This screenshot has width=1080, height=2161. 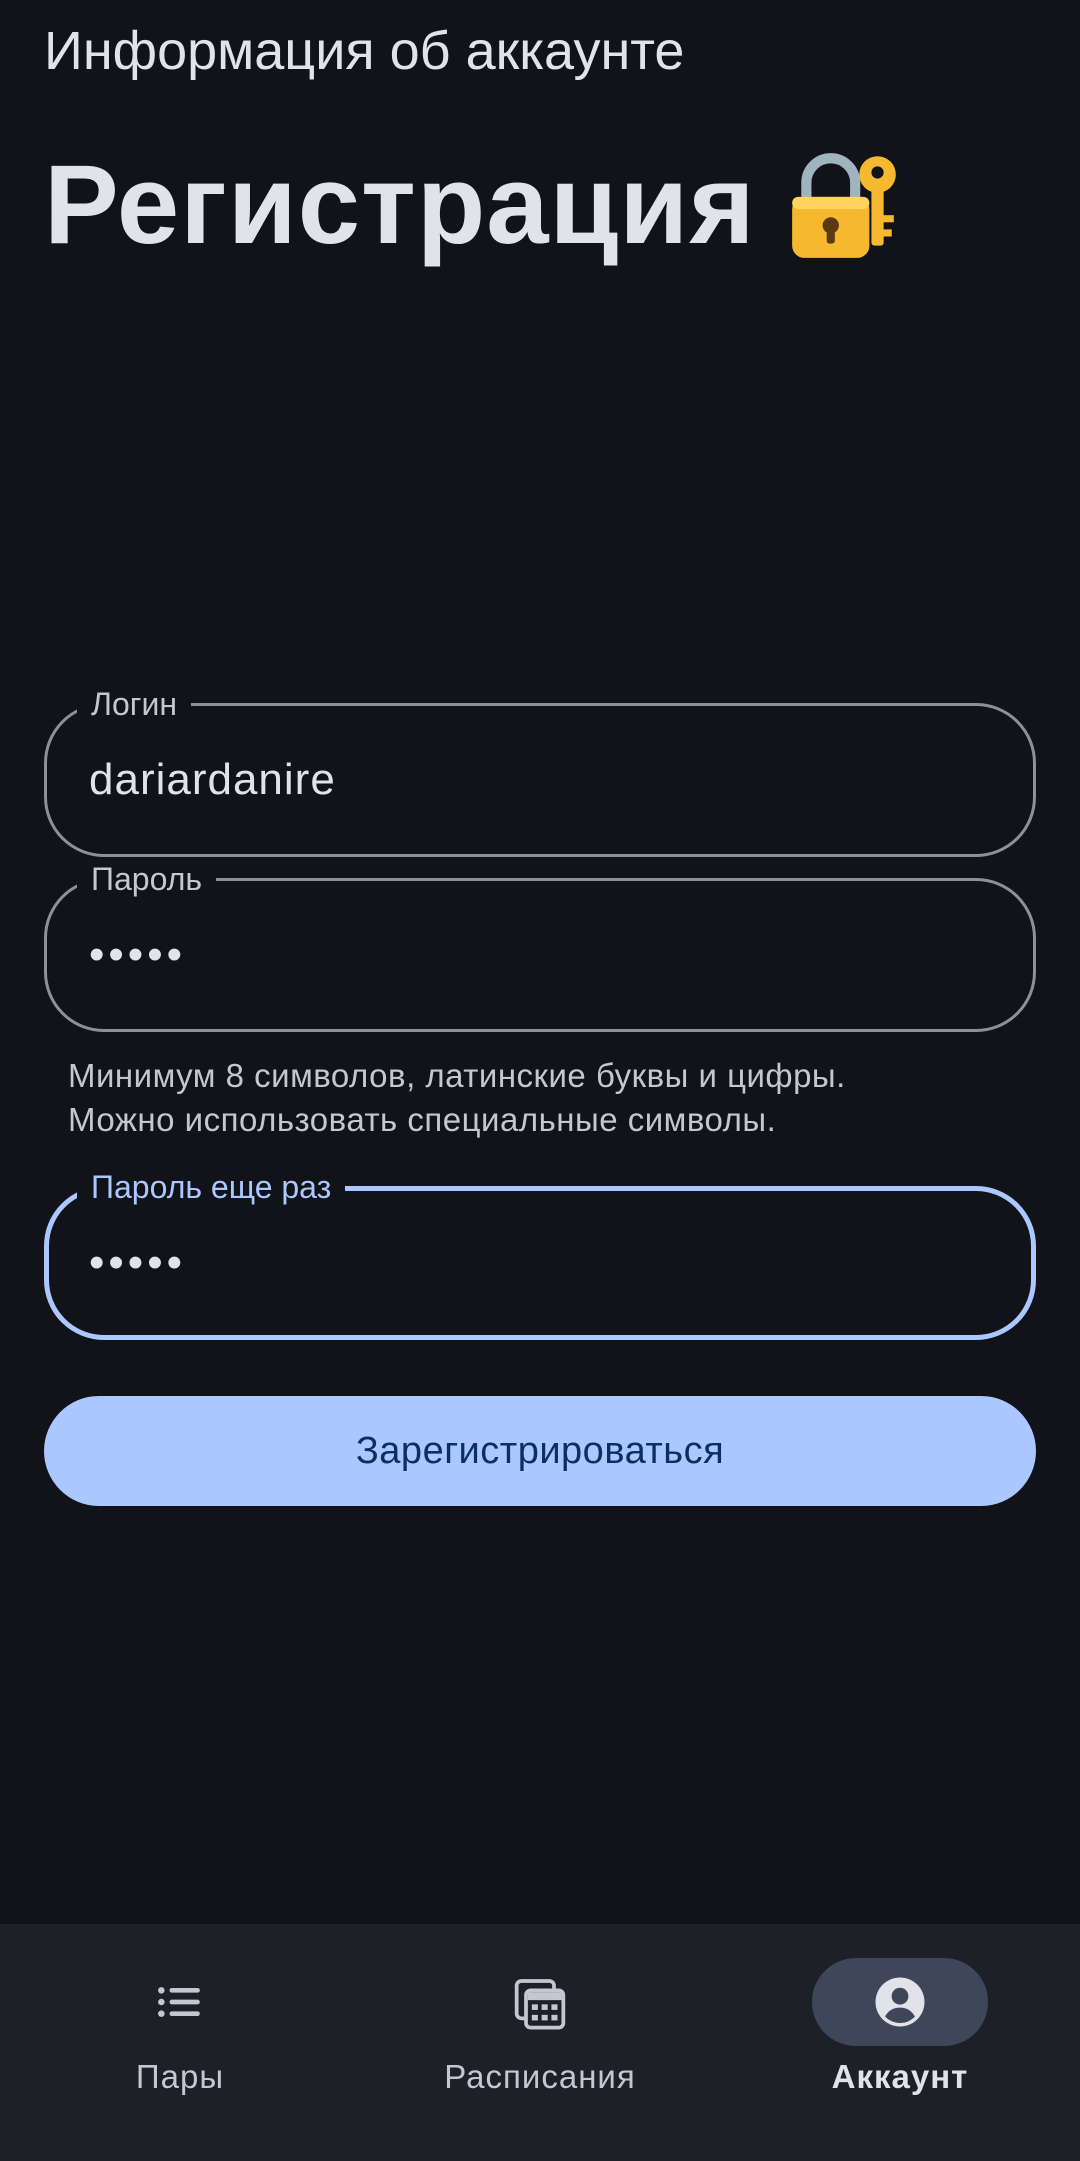 What do you see at coordinates (540, 945) in the screenshot?
I see `password-field: Пароль •••••` at bounding box center [540, 945].